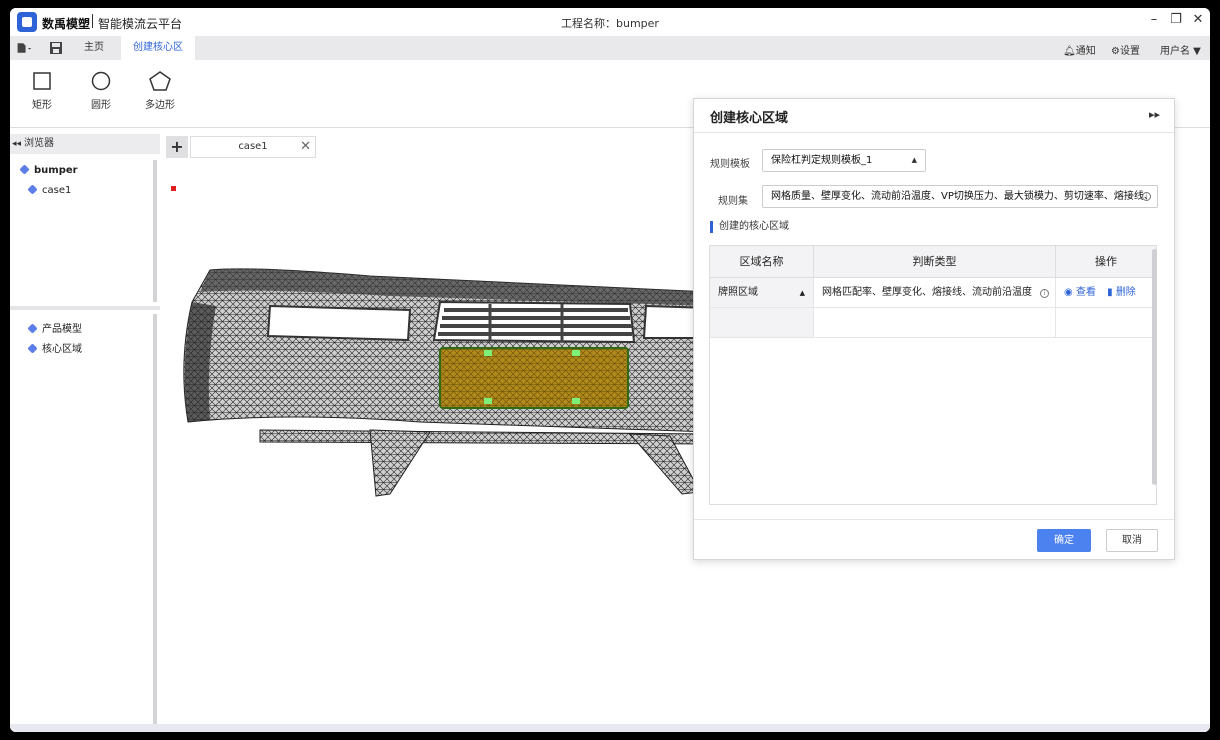 The height and width of the screenshot is (740, 1220). Describe the element at coordinates (1064, 540) in the screenshot. I see `confirm-button: 确定` at that location.